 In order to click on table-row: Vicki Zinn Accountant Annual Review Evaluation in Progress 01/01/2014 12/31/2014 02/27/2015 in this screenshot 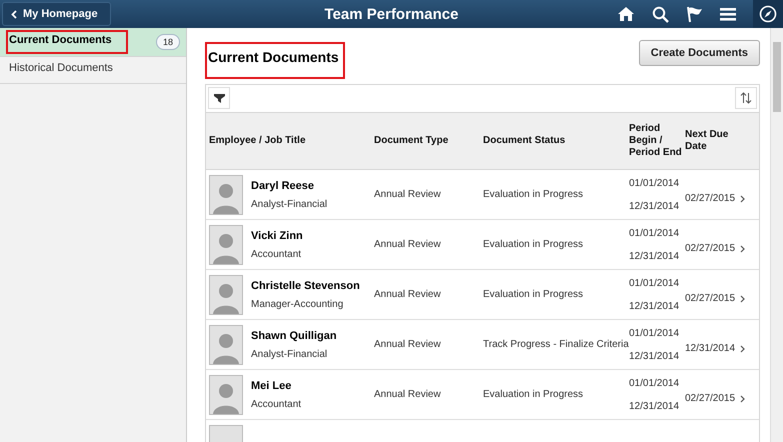, I will do `click(482, 245)`.